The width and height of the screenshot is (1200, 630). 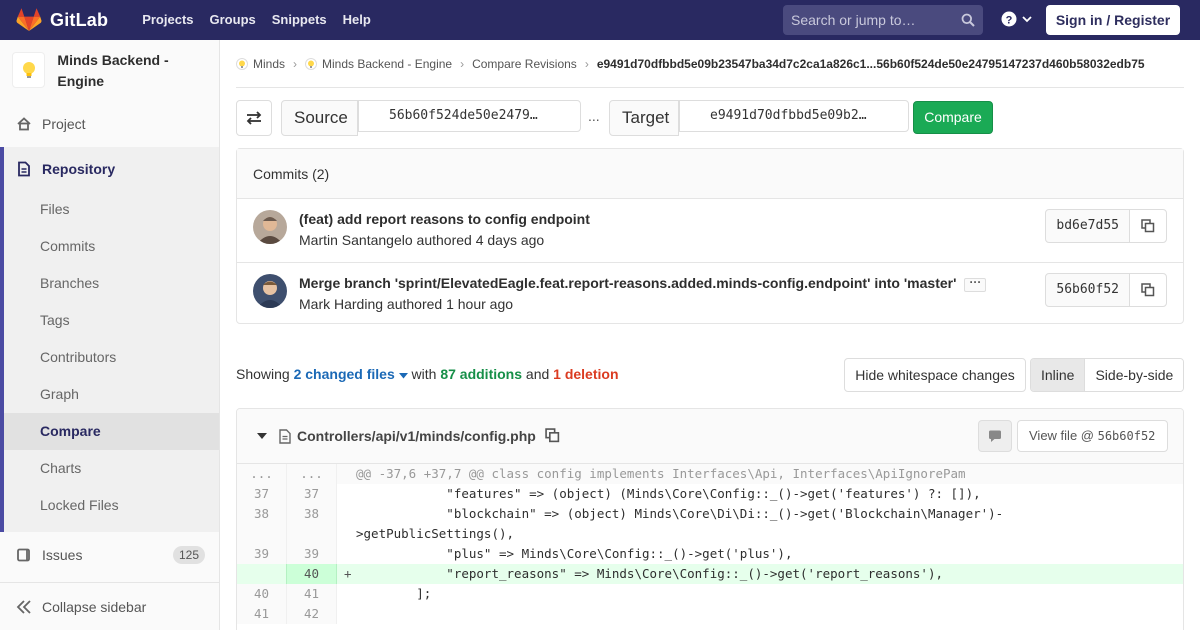 I want to click on sidebar-item-repository: Repository, so click(x=109, y=169).